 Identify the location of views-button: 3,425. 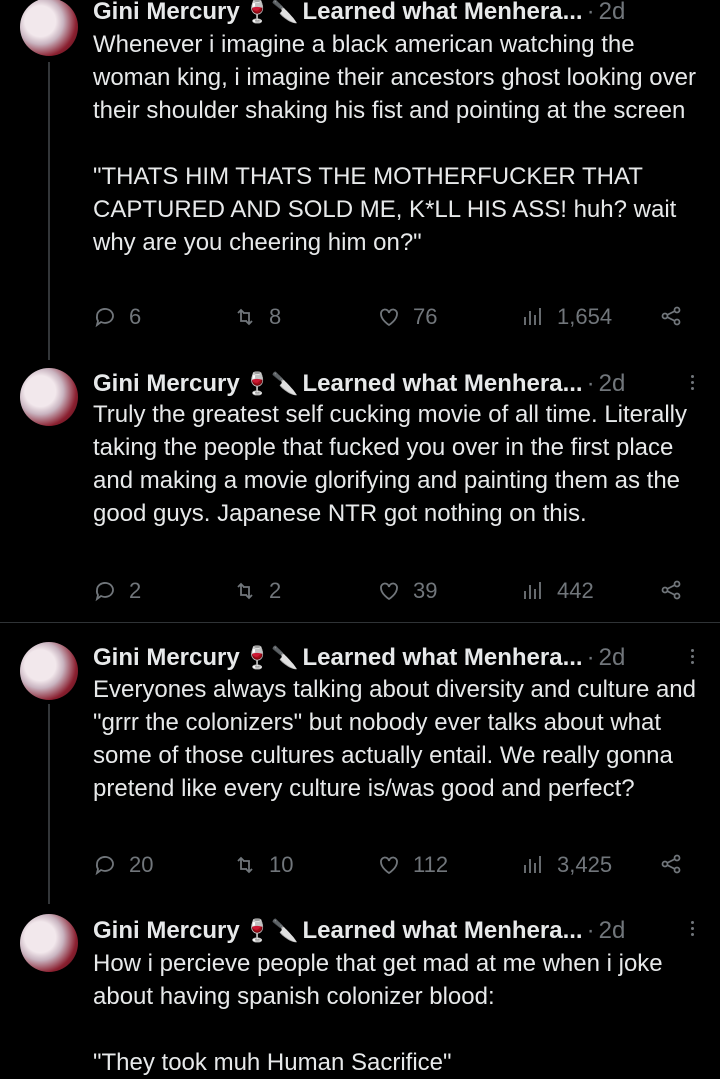
(566, 865).